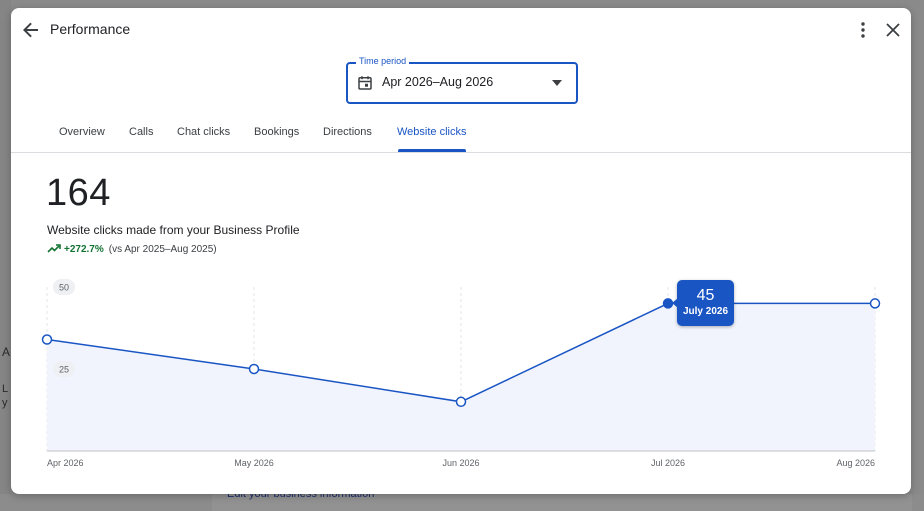  What do you see at coordinates (276, 132) in the screenshot?
I see `tab-bookings: Bookings` at bounding box center [276, 132].